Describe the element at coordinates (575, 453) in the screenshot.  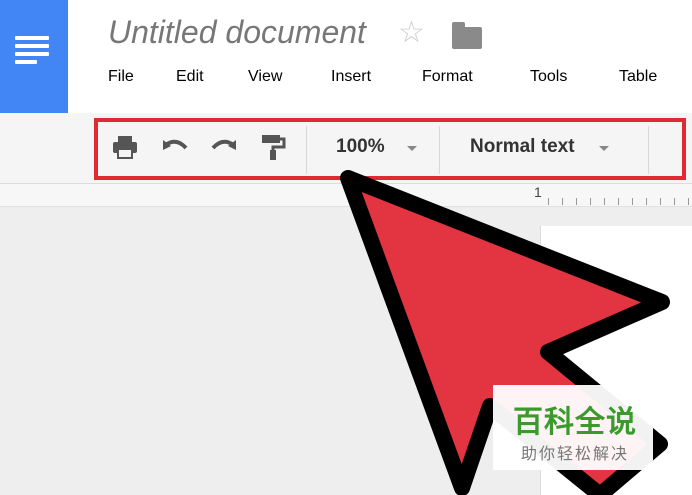
I see `watermark-subtitle: 助你轻松解决` at that location.